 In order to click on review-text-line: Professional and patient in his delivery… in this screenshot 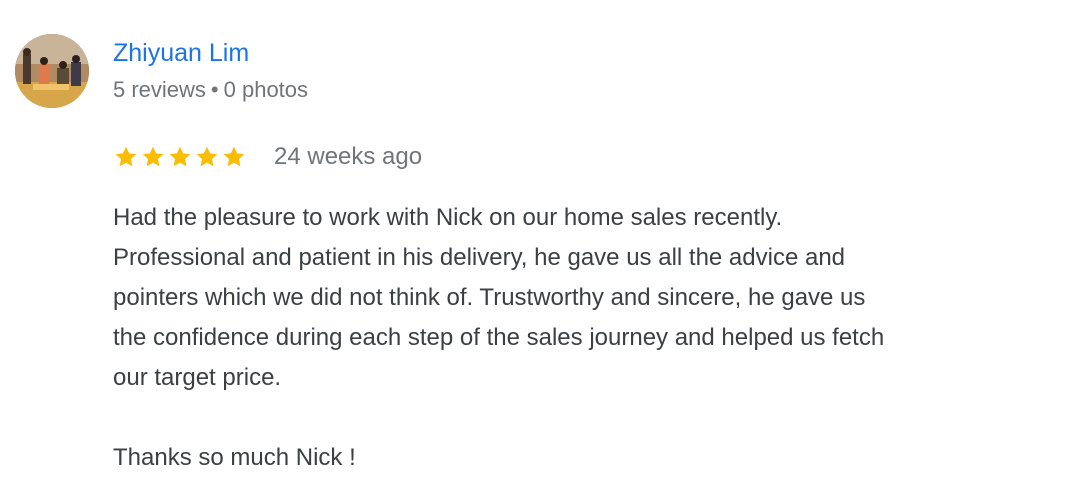, I will do `click(479, 257)`.